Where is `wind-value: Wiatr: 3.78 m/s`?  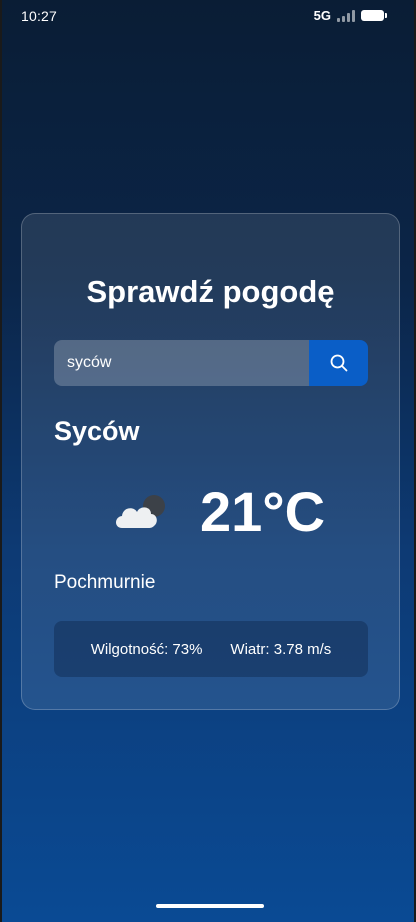
wind-value: Wiatr: 3.78 m/s is located at coordinates (281, 649).